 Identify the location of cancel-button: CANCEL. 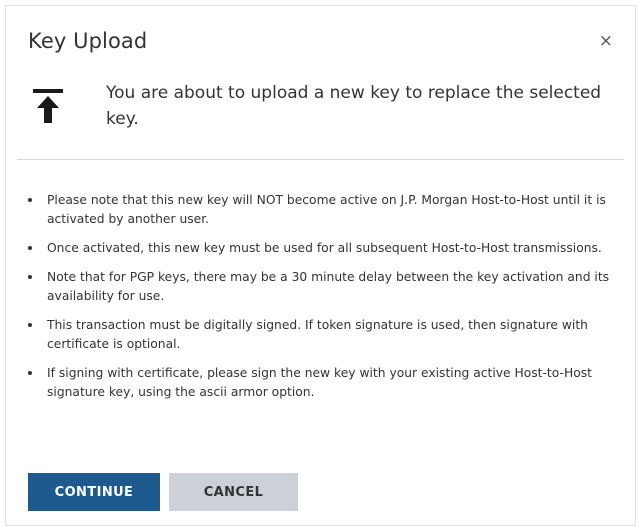
(233, 492).